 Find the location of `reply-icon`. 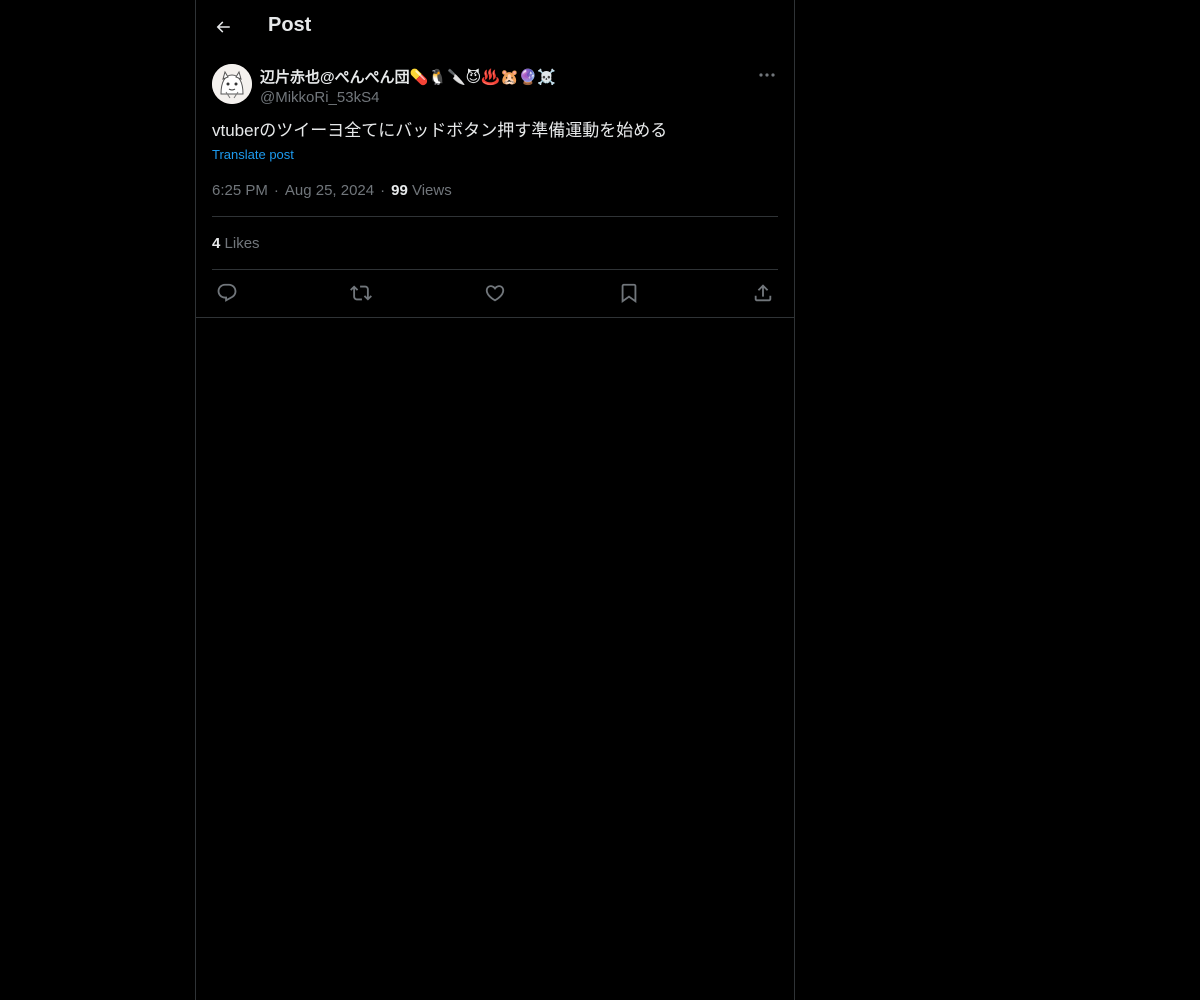

reply-icon is located at coordinates (227, 292).